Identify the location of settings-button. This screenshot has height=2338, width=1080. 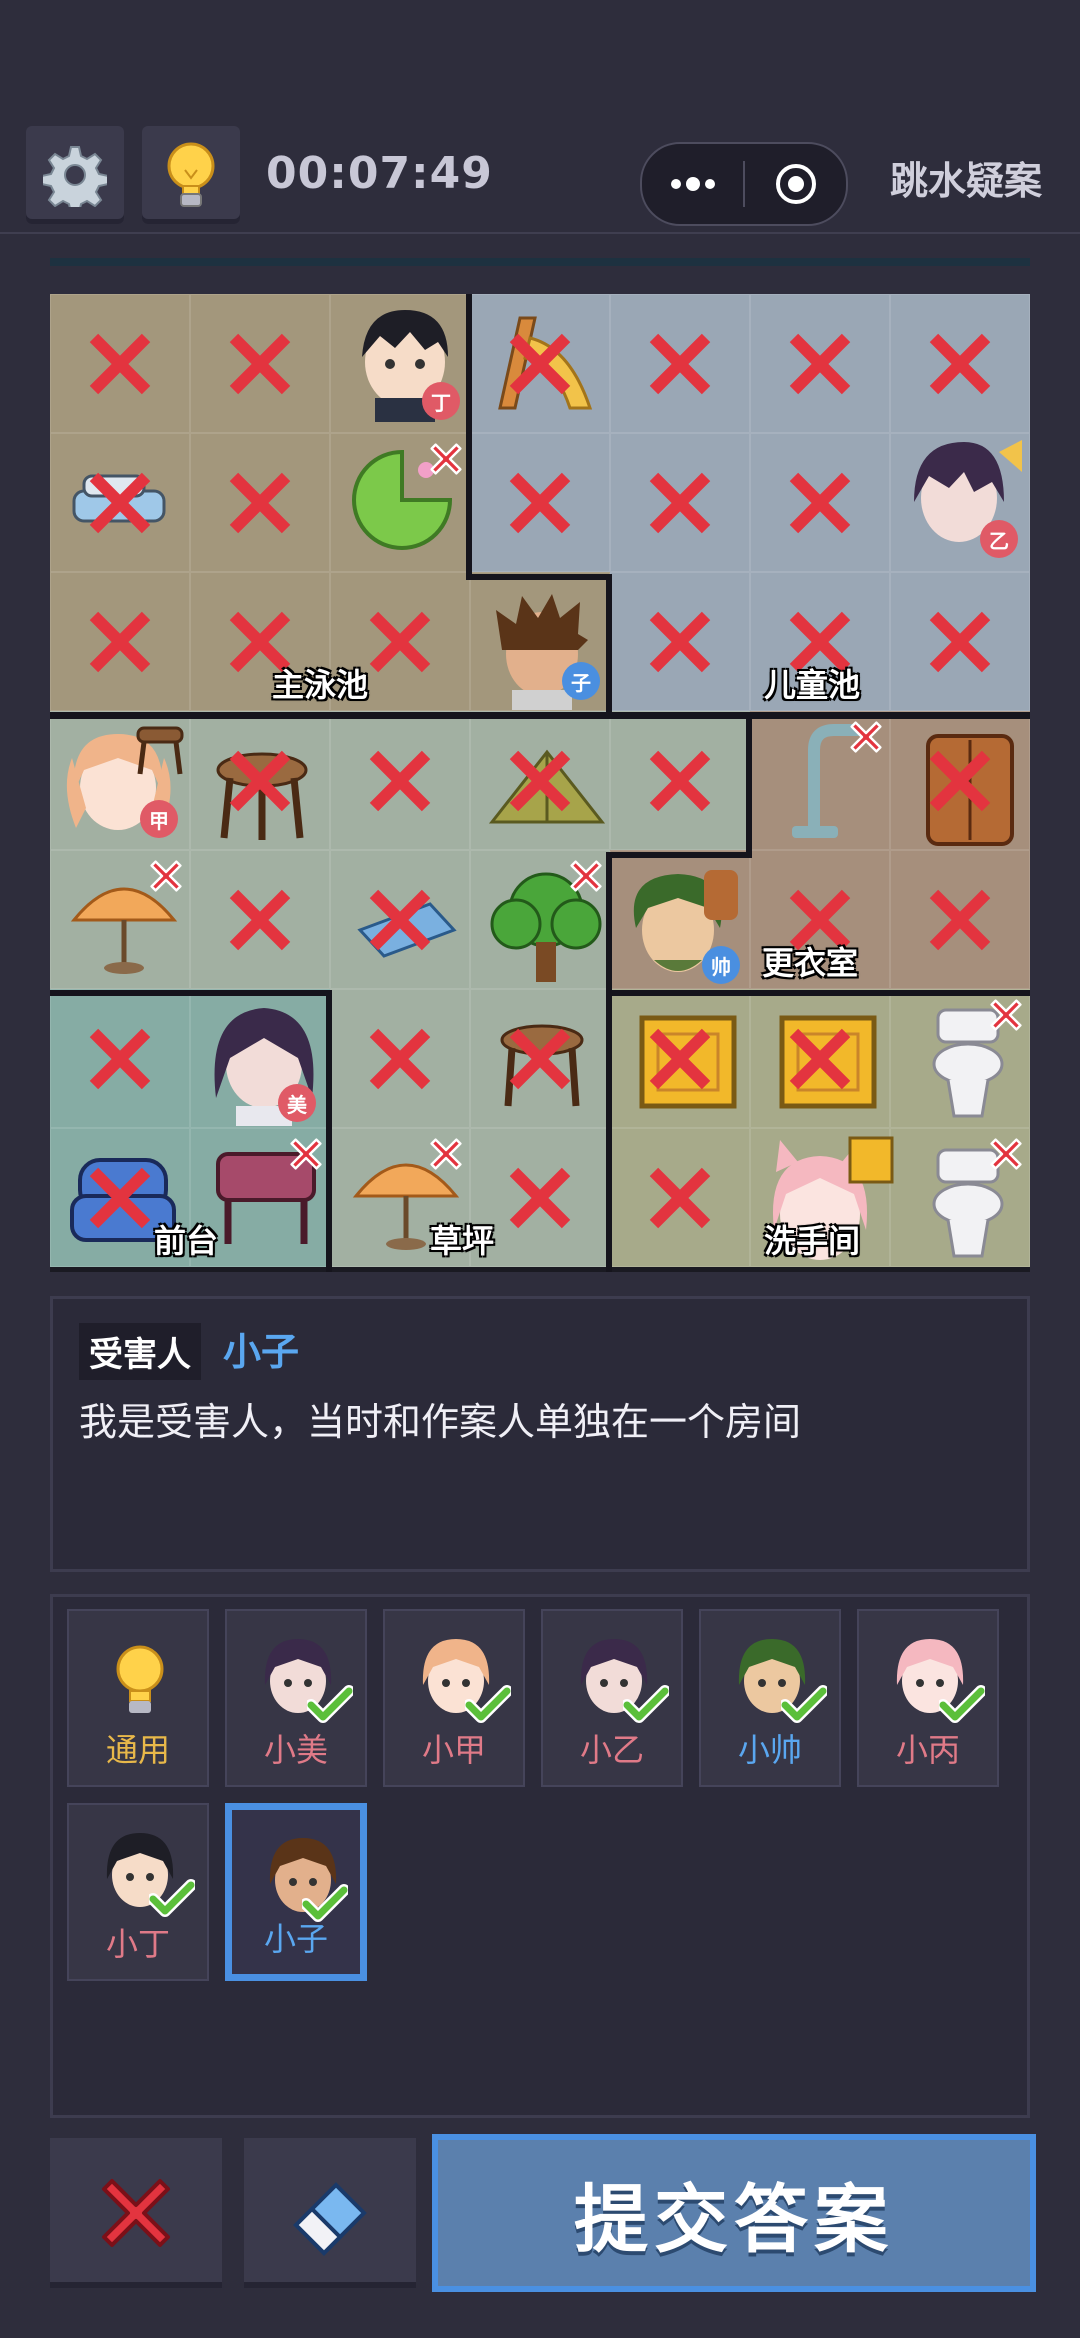
(75, 175).